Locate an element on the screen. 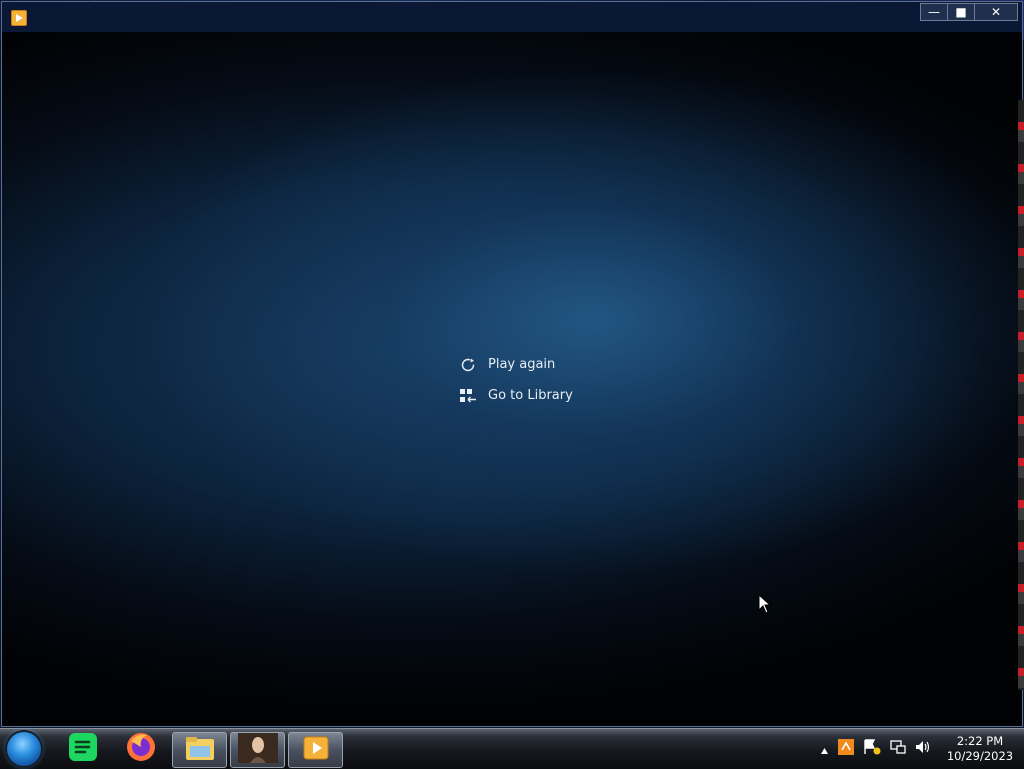 The image size is (1024, 769). taskbar-clock: 2:22 PM 10/29/2023 is located at coordinates (980, 749).